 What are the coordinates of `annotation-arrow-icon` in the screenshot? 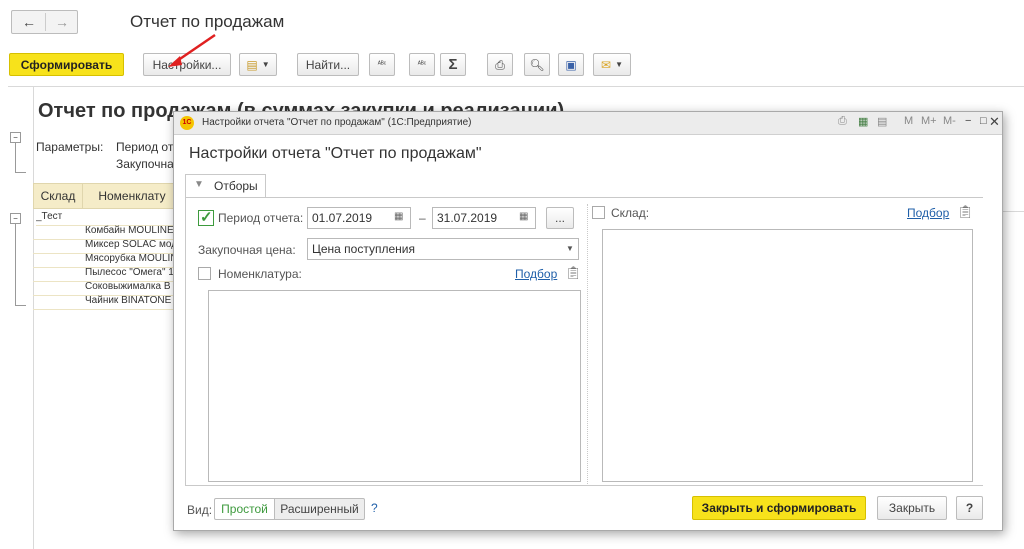 It's located at (192, 50).